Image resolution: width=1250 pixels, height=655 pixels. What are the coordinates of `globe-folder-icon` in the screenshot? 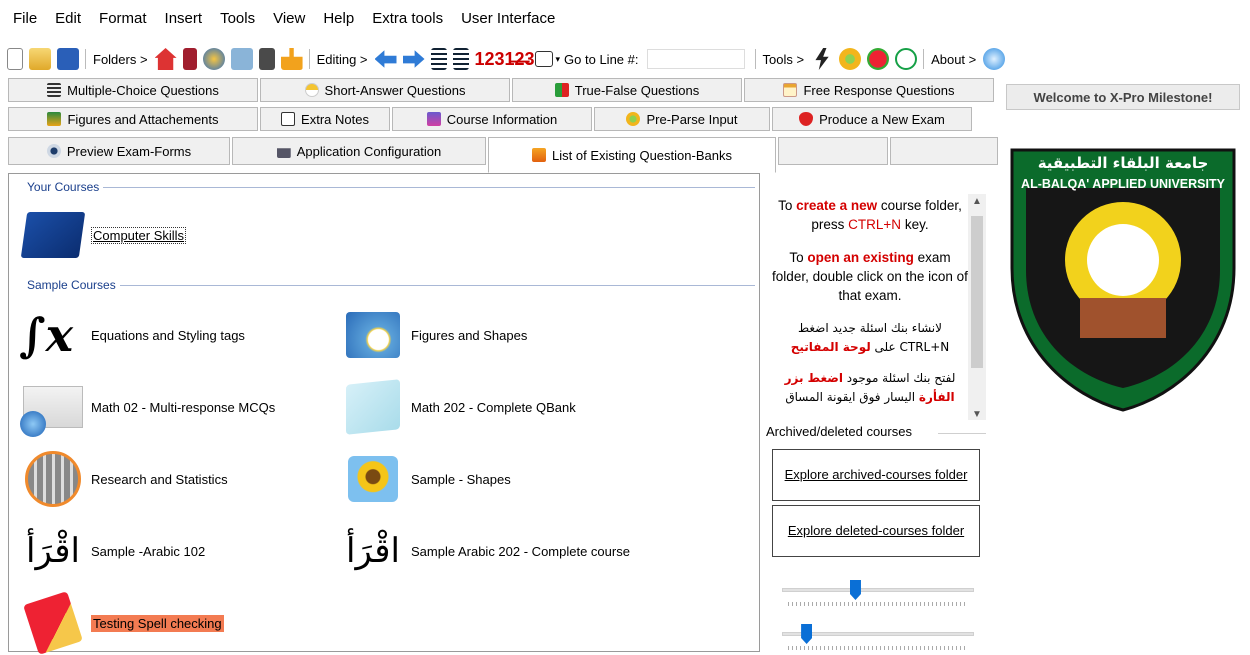 It's located at (53, 407).